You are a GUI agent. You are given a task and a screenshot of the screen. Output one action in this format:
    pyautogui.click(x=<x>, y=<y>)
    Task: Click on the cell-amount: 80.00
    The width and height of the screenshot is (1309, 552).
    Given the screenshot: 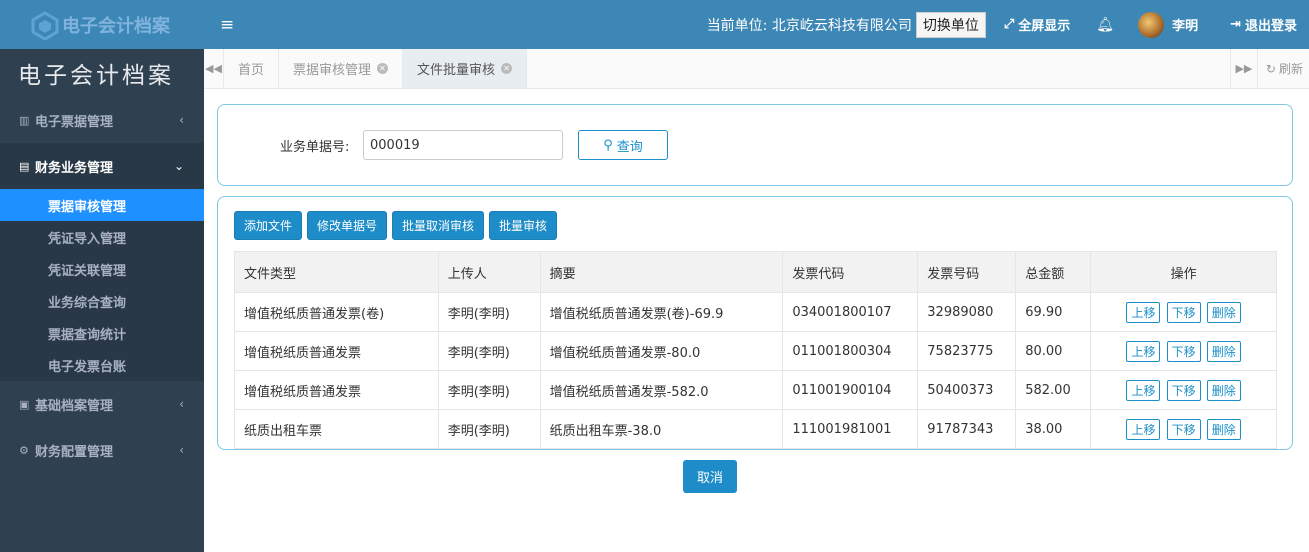 What is the action you would take?
    pyautogui.click(x=1053, y=351)
    